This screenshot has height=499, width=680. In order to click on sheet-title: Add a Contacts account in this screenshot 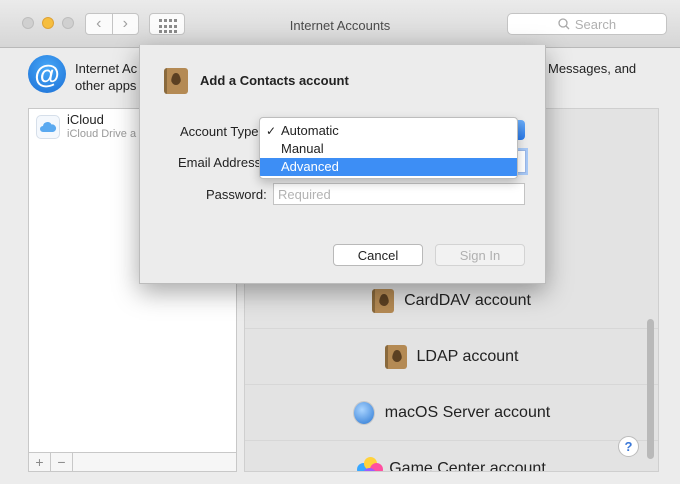, I will do `click(274, 80)`.